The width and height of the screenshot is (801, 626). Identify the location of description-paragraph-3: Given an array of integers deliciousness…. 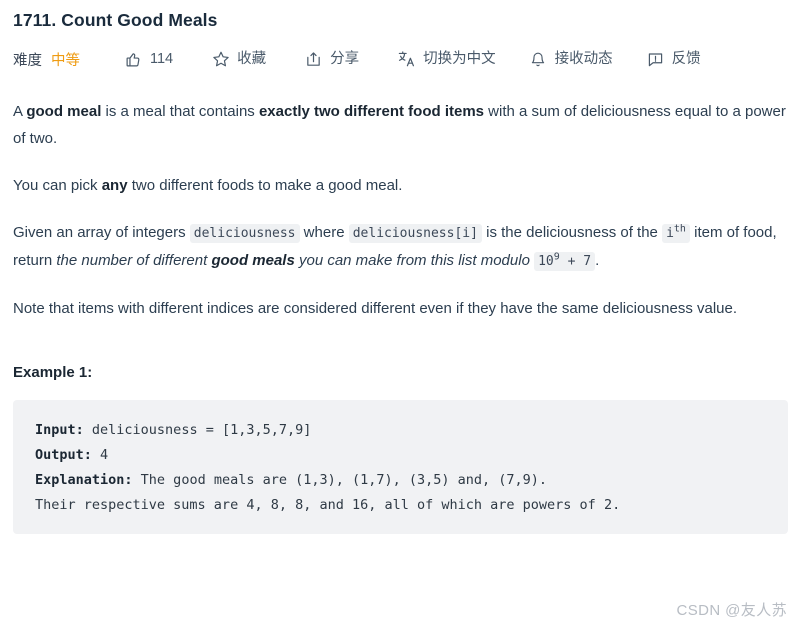
(400, 247).